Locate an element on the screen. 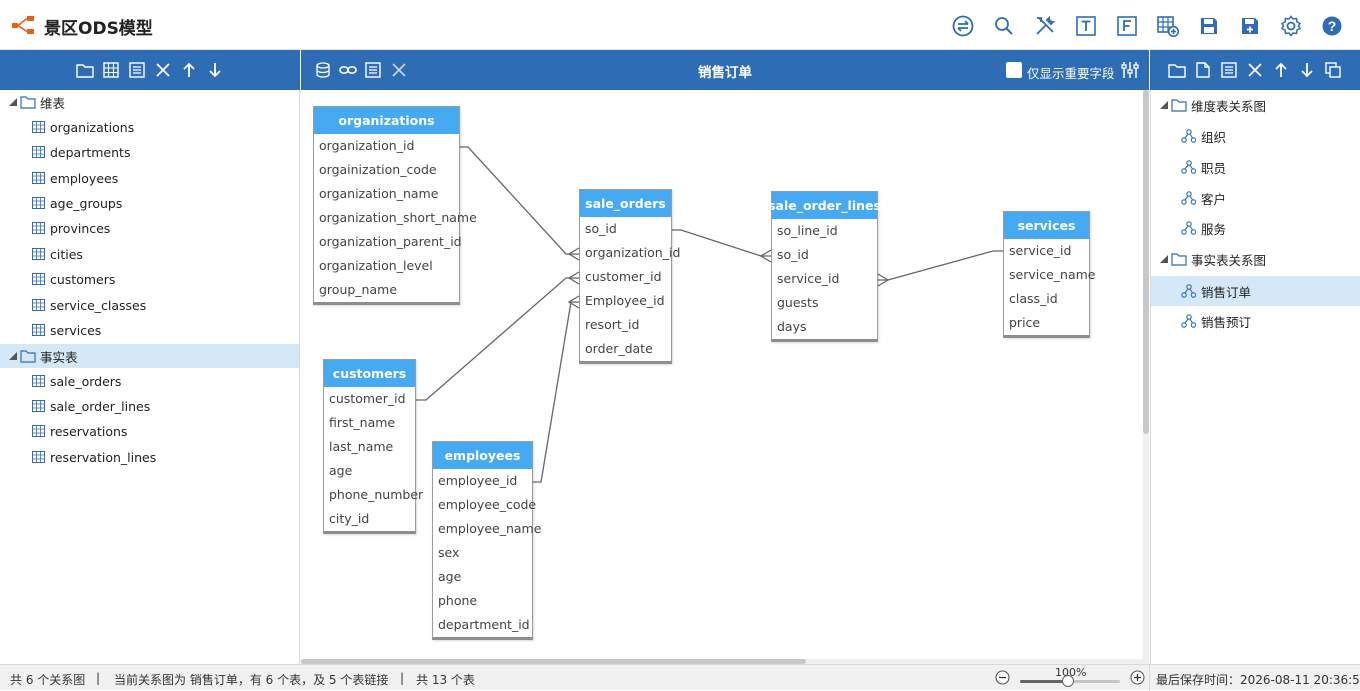  entity-field: last_name is located at coordinates (369, 447).